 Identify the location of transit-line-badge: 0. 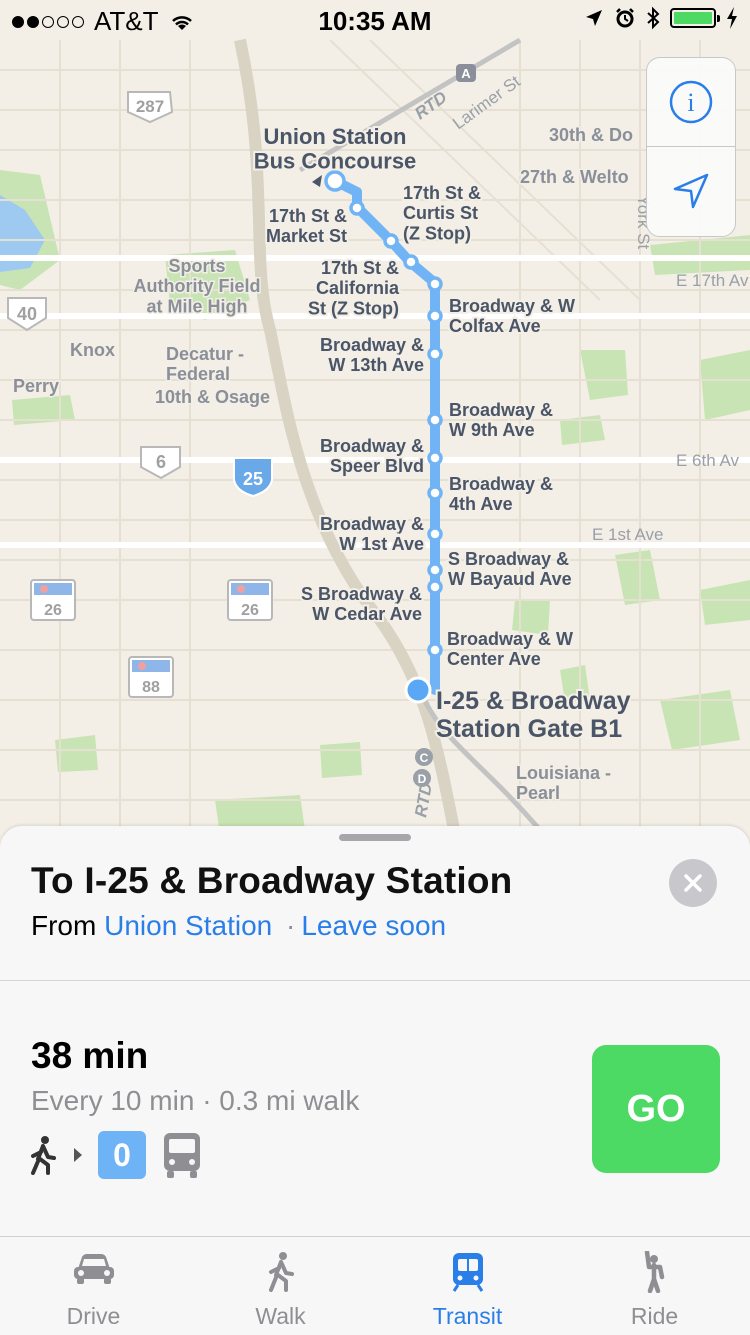
(122, 1155).